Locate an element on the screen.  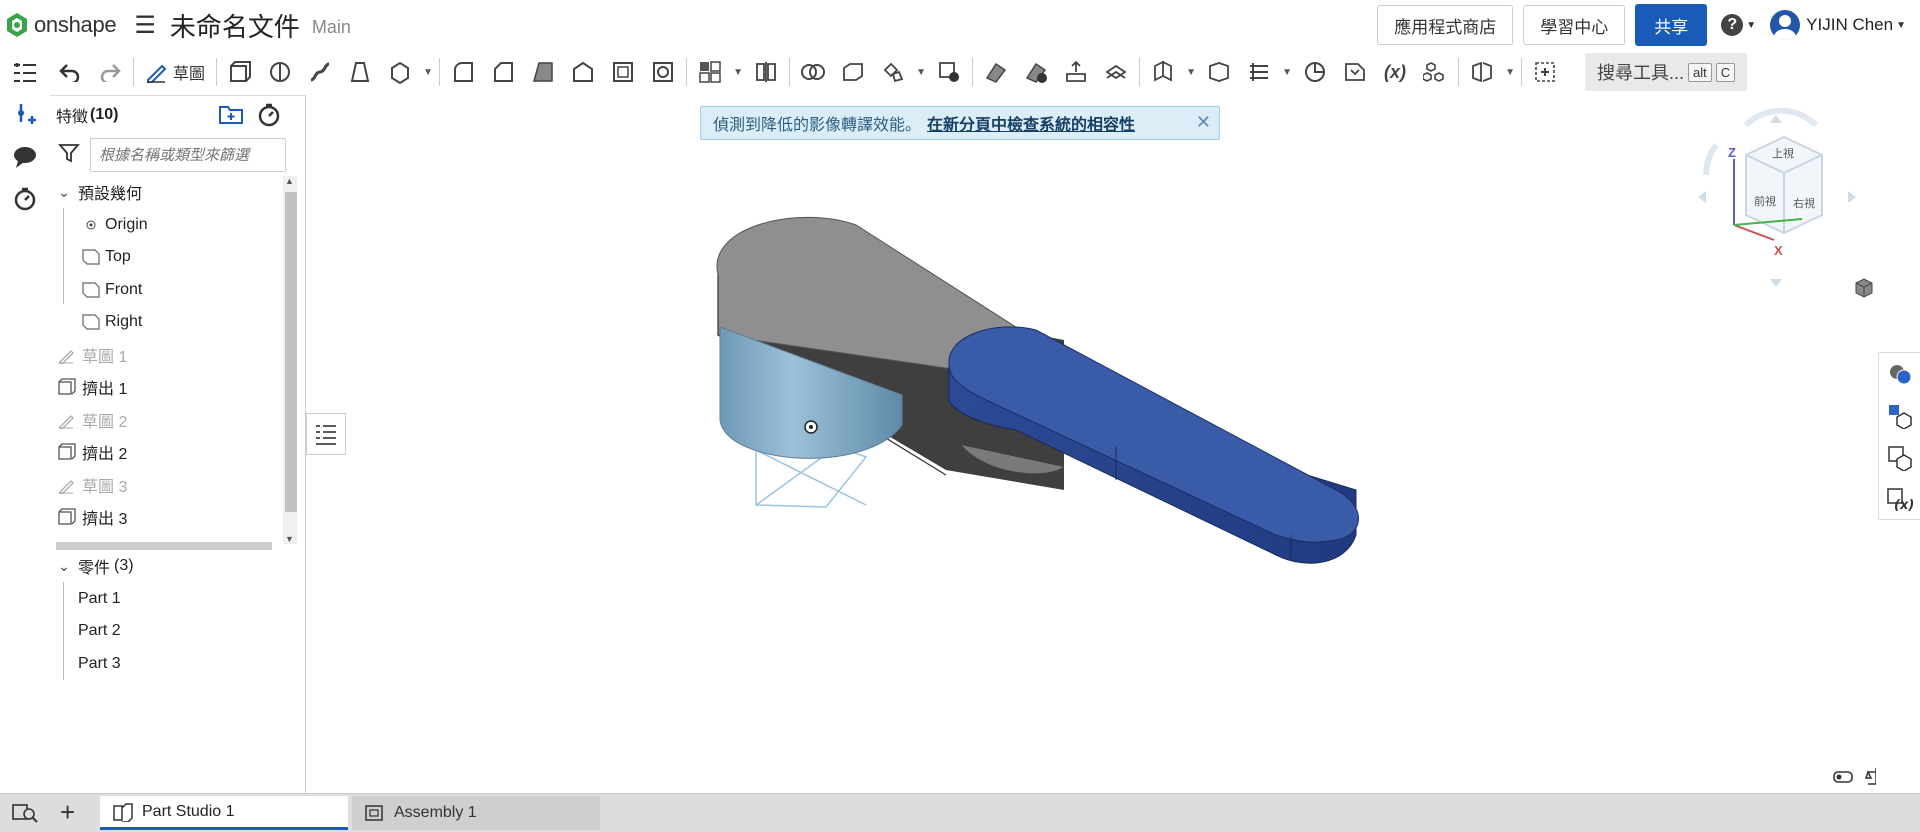
measure-icon is located at coordinates (1315, 72).